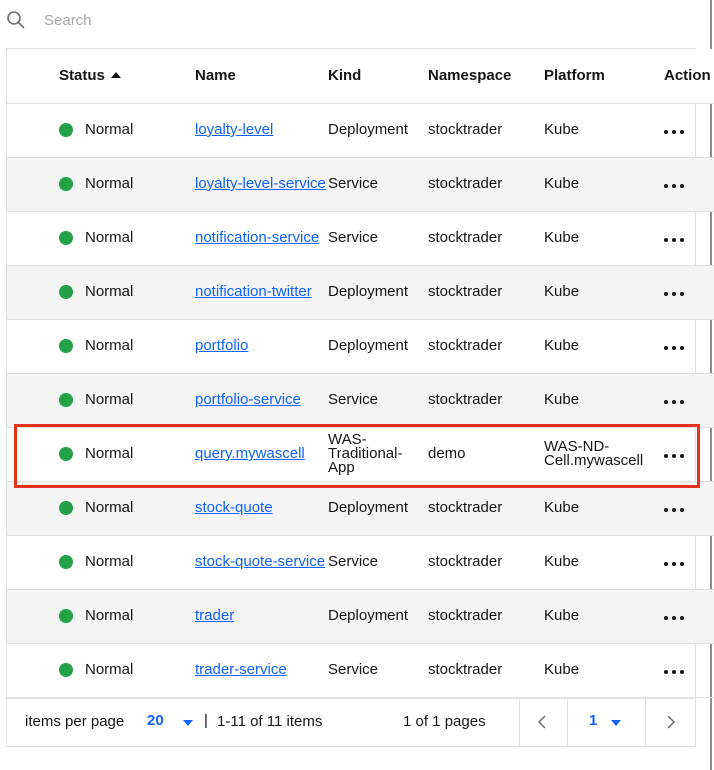  Describe the element at coordinates (250, 453) in the screenshot. I see `resource-name-link: query.mywascell` at that location.